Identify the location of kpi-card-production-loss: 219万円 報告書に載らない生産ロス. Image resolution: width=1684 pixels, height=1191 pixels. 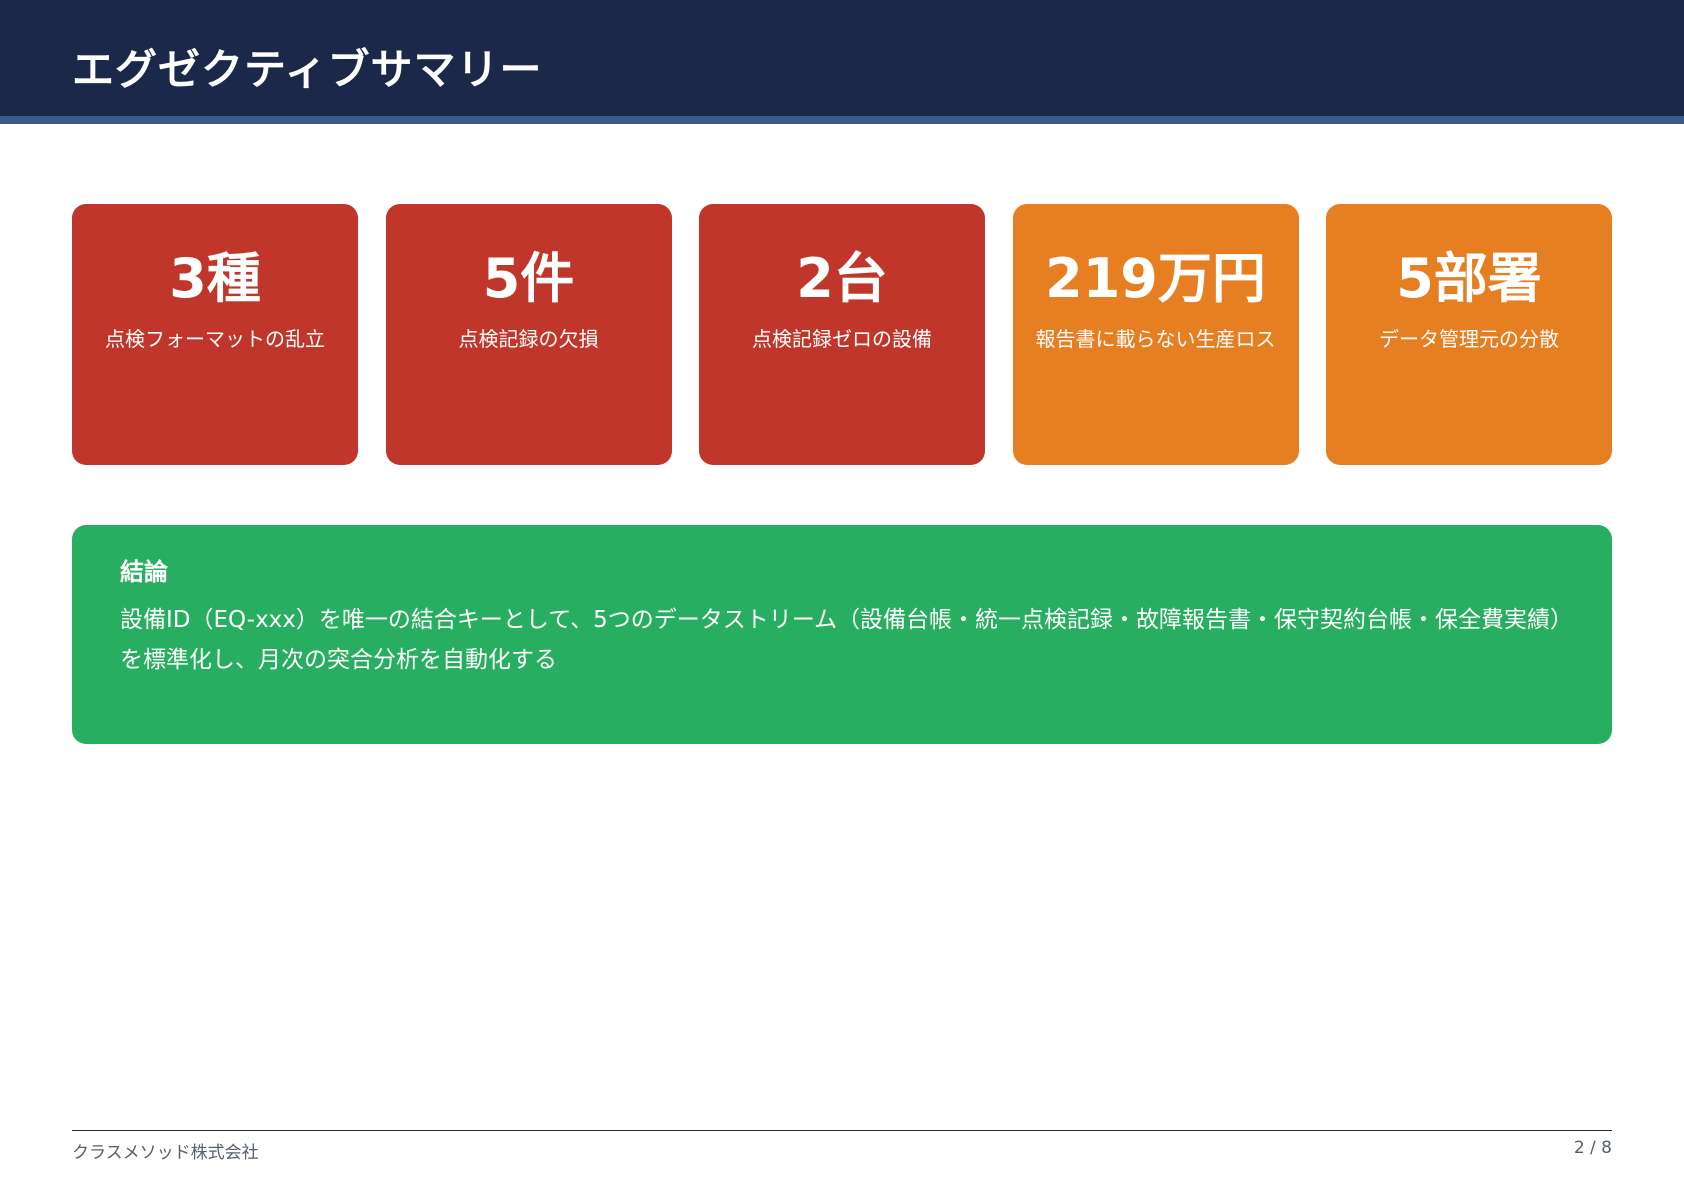
(1155, 334).